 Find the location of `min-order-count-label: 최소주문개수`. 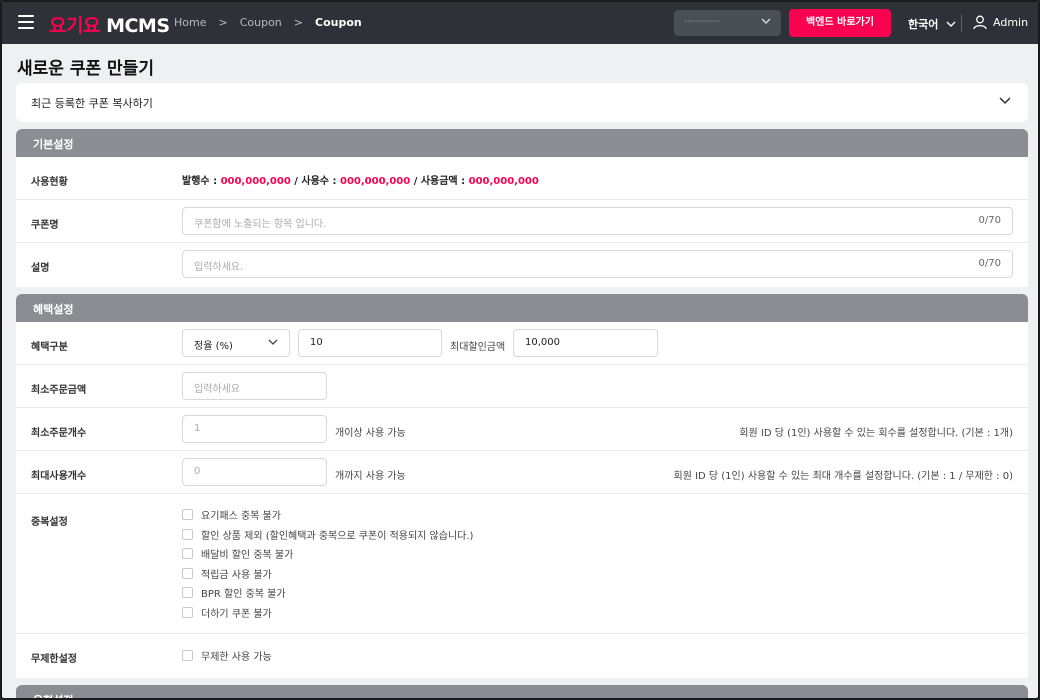

min-order-count-label: 최소주문개수 is located at coordinates (59, 433).